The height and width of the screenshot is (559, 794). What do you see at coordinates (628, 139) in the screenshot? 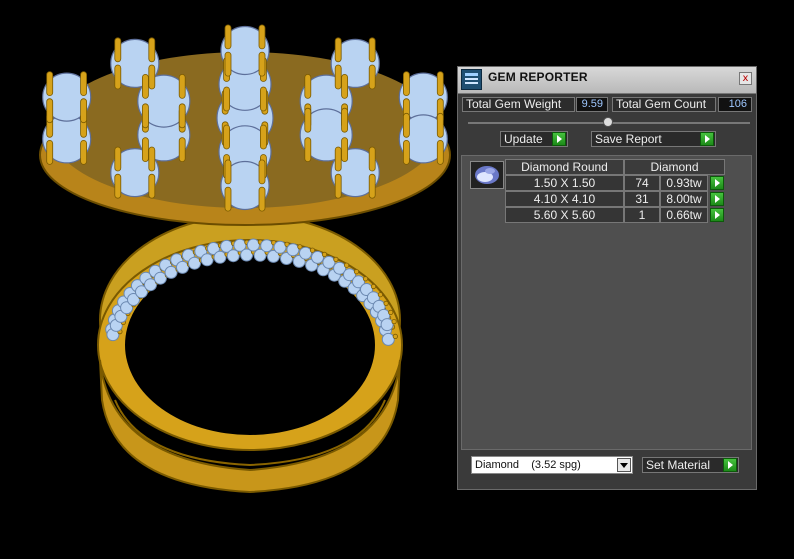
I see `save-report-button-label: Save Report` at bounding box center [628, 139].